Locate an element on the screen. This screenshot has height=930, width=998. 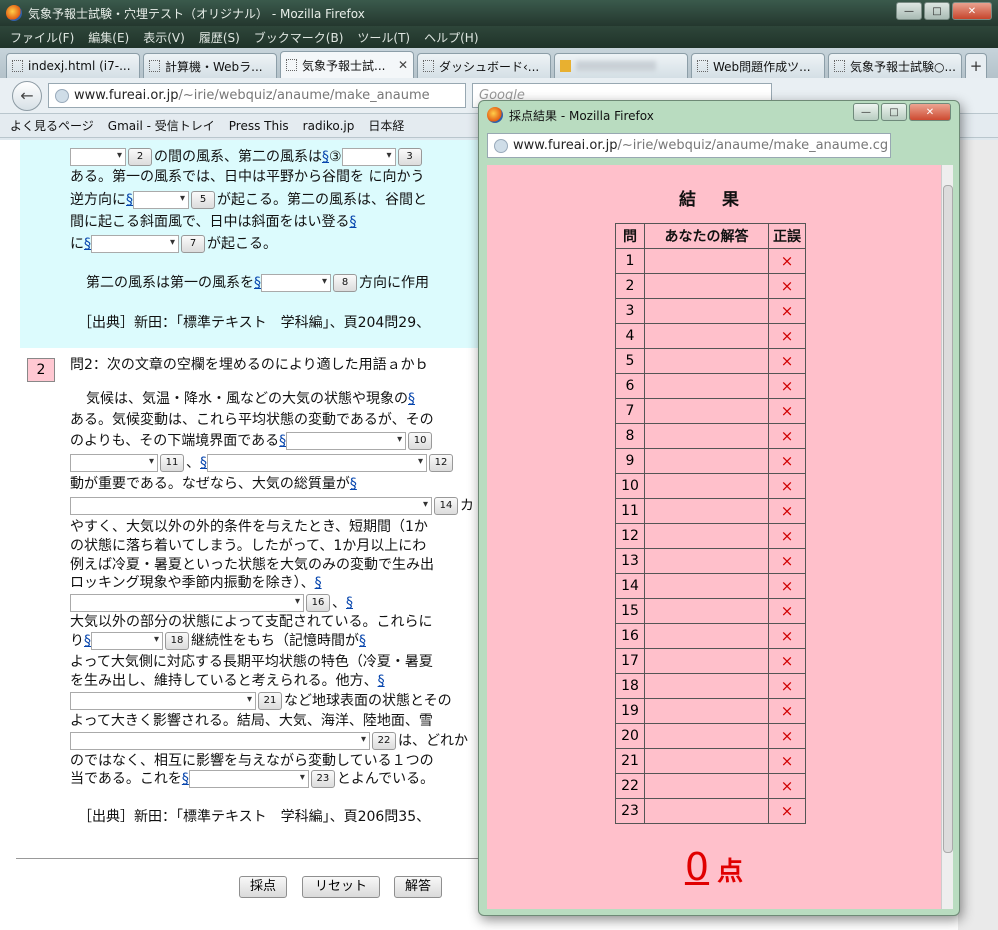
main-scrollbar is located at coordinates (978, 535).